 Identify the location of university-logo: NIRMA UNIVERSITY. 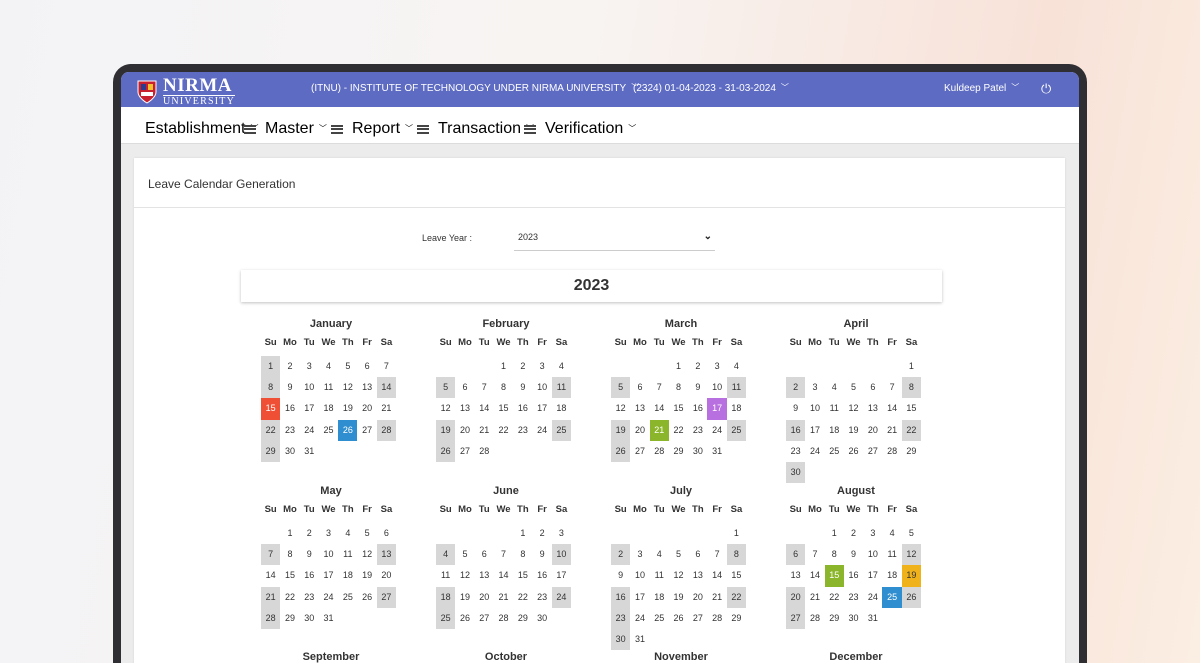
(186, 91).